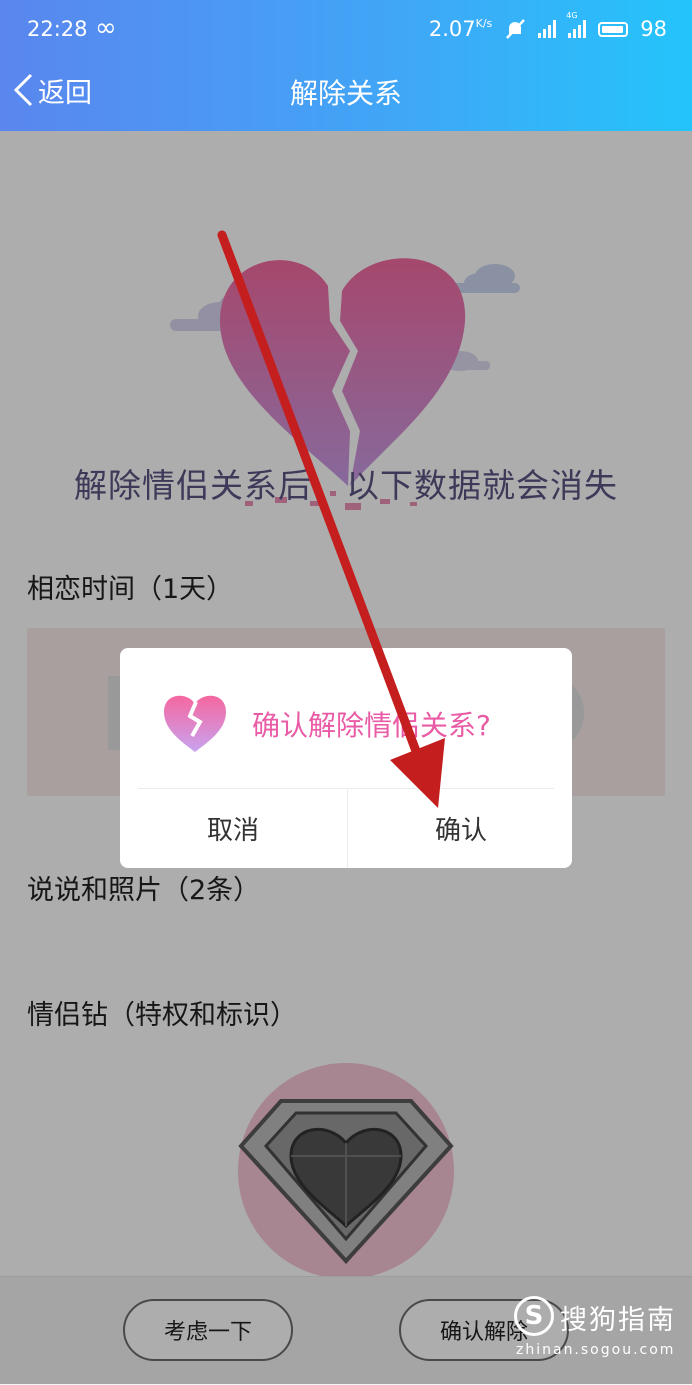 Image resolution: width=692 pixels, height=1385 pixels. I want to click on confirm-dialog: 确认解除情侣关系? 取消 确认, so click(346, 758).